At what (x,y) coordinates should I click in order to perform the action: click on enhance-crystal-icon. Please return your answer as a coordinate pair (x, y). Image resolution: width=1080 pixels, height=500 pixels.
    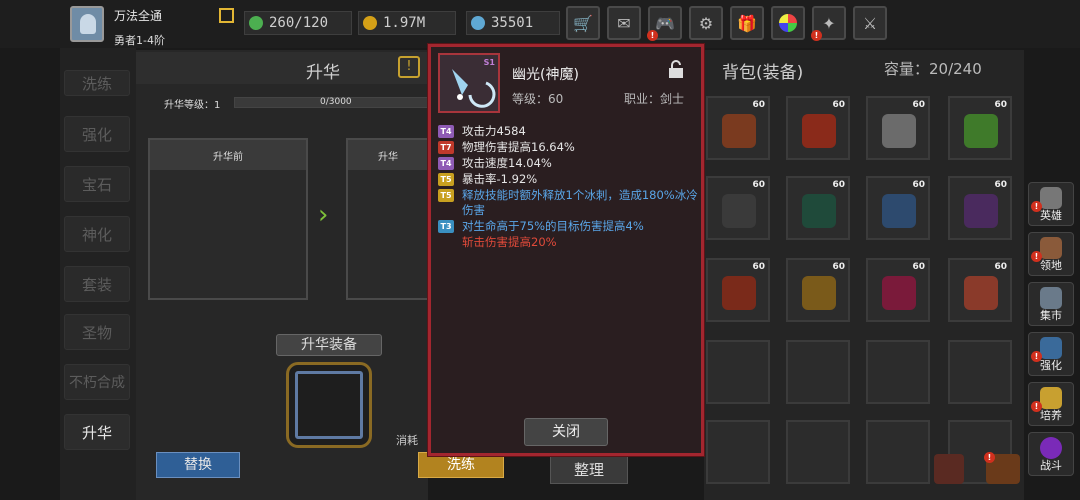
    Looking at the image, I should click on (1051, 348).